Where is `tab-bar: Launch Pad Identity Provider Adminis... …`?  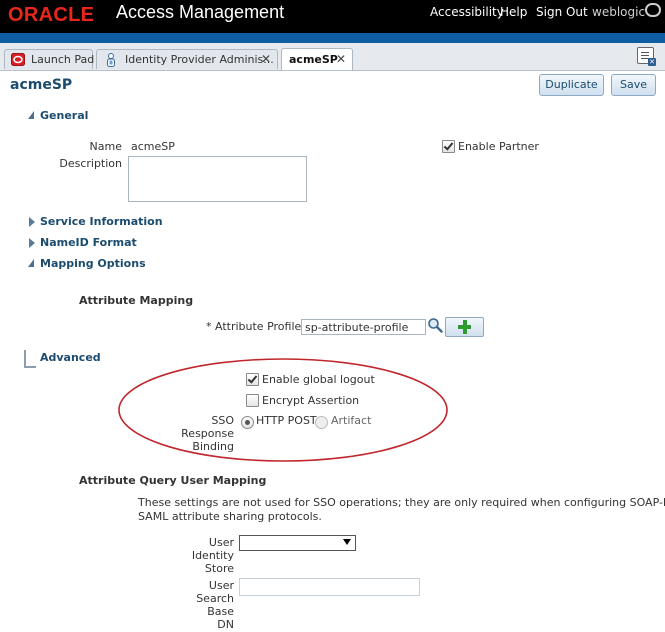
tab-bar: Launch Pad Identity Provider Adminis... … is located at coordinates (332, 59).